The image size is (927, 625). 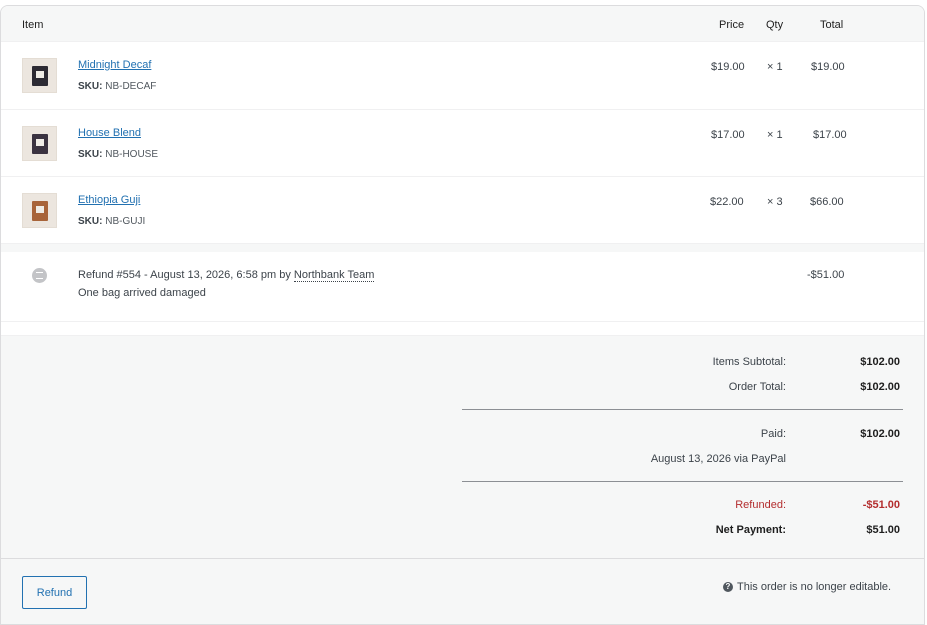 What do you see at coordinates (883, 530) in the screenshot?
I see `net-payment-value: $51.00` at bounding box center [883, 530].